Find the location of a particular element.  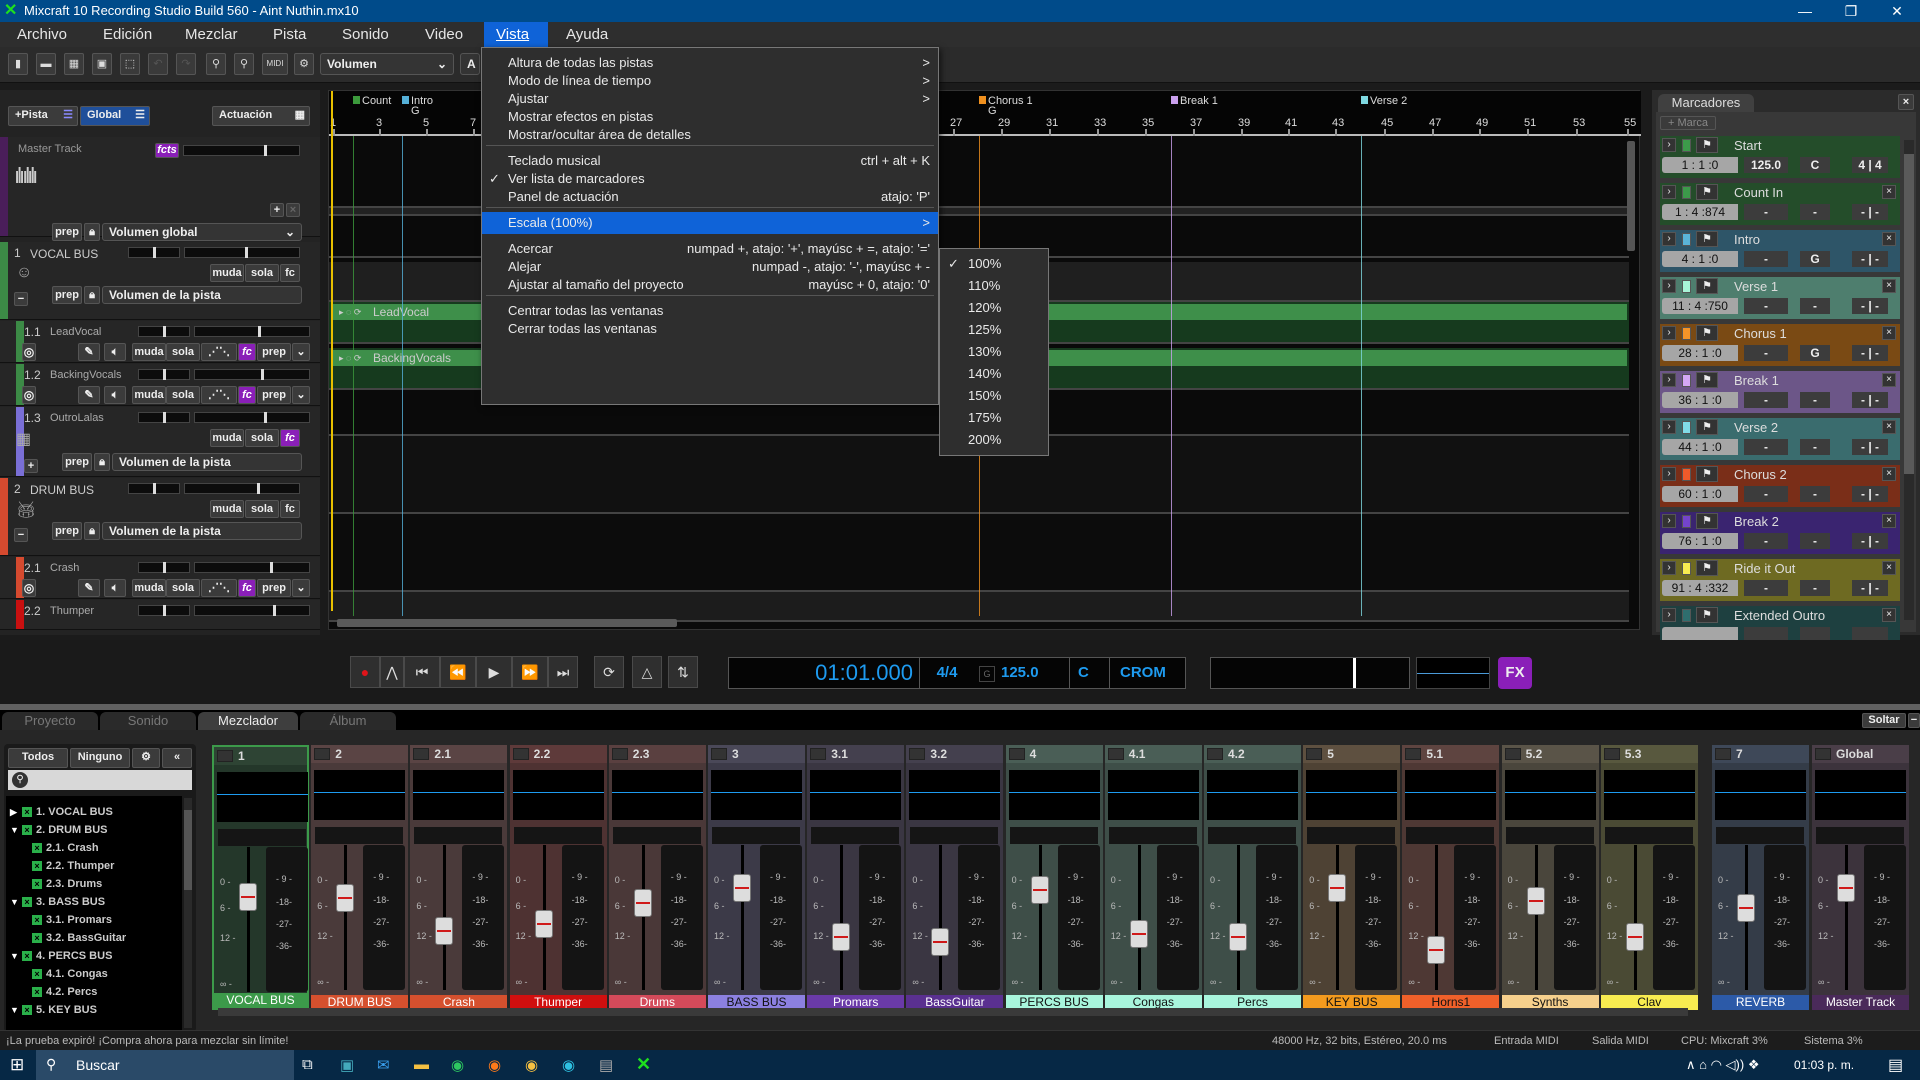

tab-mezclador: Mezclador is located at coordinates (248, 721).